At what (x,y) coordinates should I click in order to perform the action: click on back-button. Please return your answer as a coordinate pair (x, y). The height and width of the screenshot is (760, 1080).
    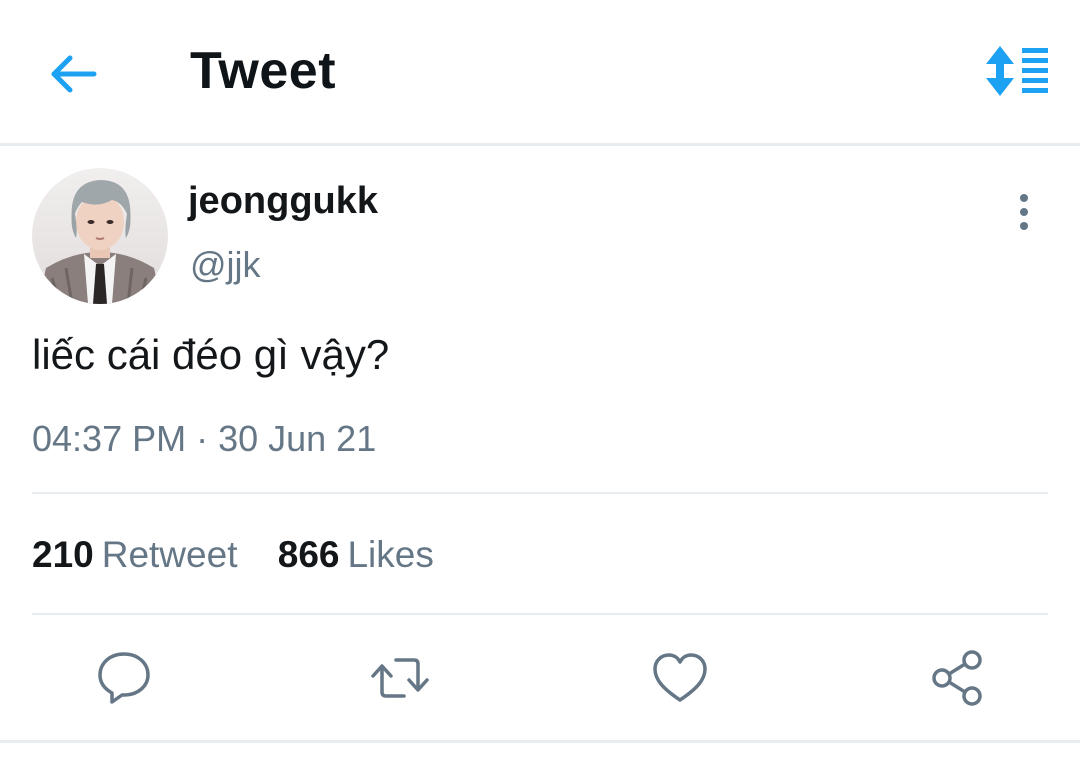
    Looking at the image, I should click on (74, 74).